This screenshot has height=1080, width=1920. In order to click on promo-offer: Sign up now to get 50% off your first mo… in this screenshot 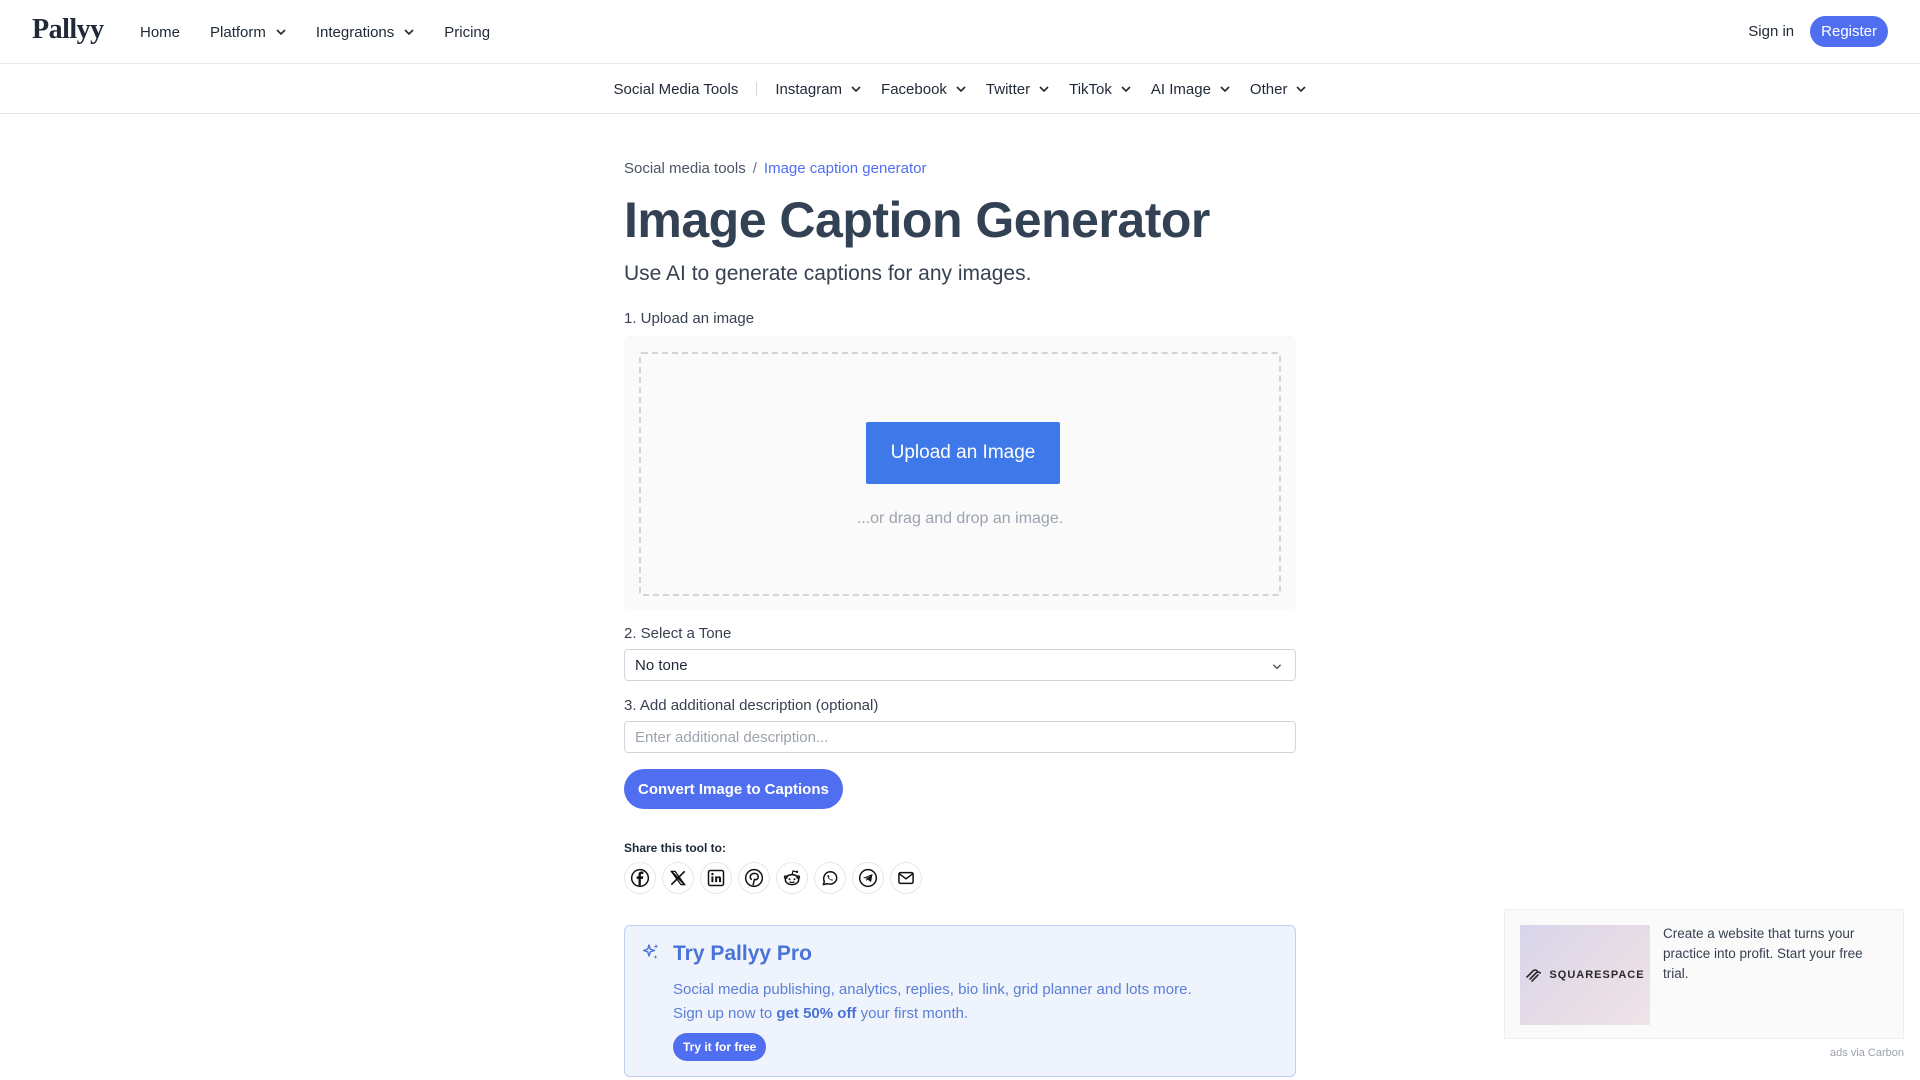, I will do `click(820, 1013)`.